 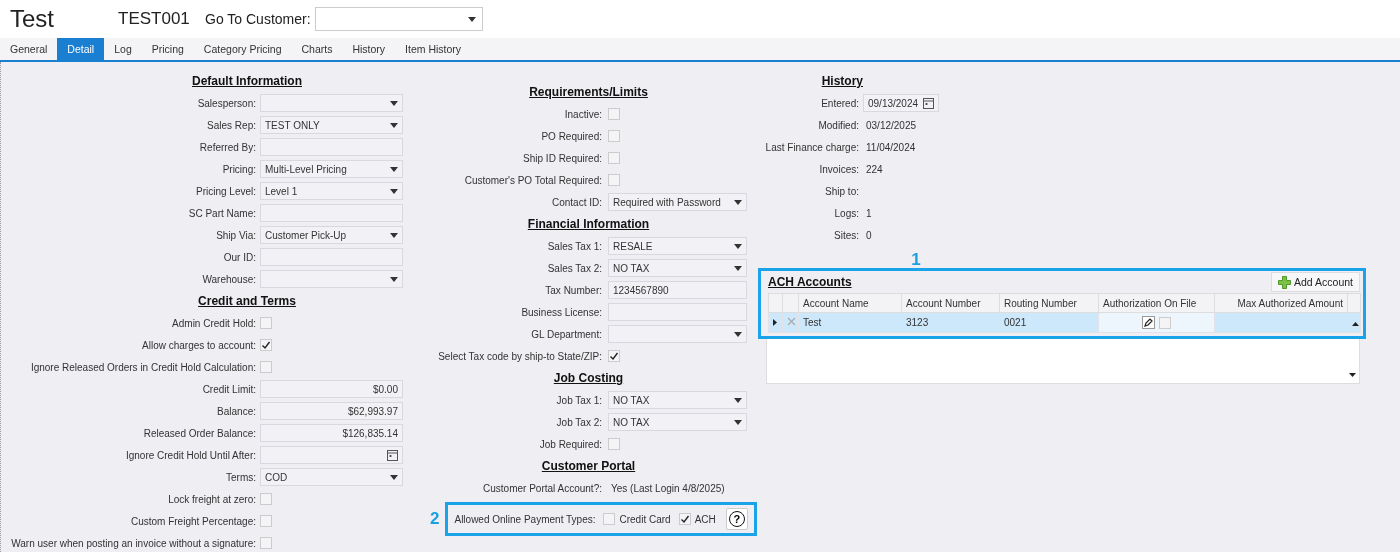 I want to click on tab: Item History, so click(x=433, y=49).